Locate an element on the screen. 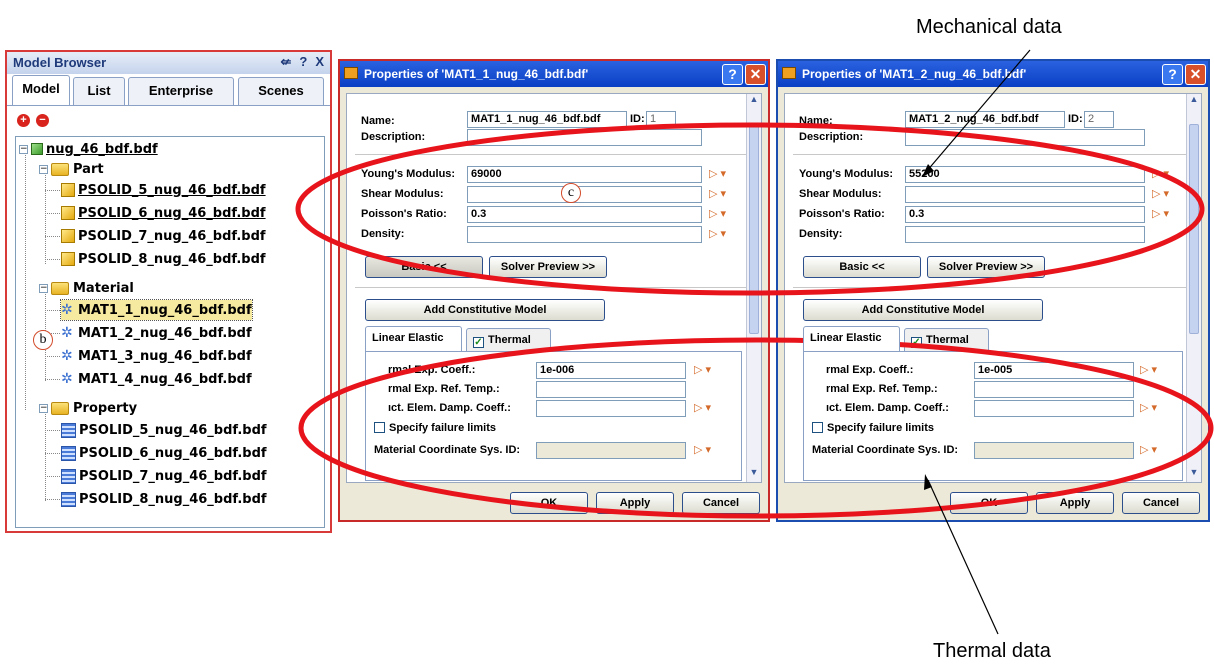 This screenshot has height=671, width=1214. thermal-data-label: Thermal data is located at coordinates (992, 651).